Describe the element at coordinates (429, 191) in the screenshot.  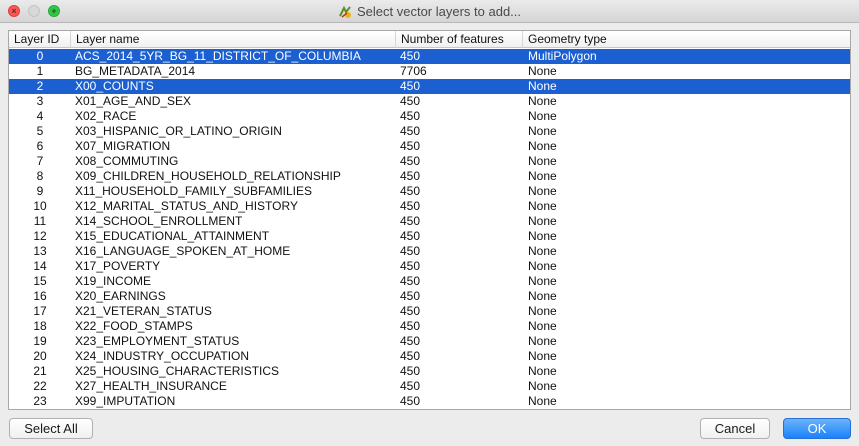
I see `table-row: 9 X11_HOUSEHOLD_FAMILY_SUBFAMILIES 450 None` at that location.